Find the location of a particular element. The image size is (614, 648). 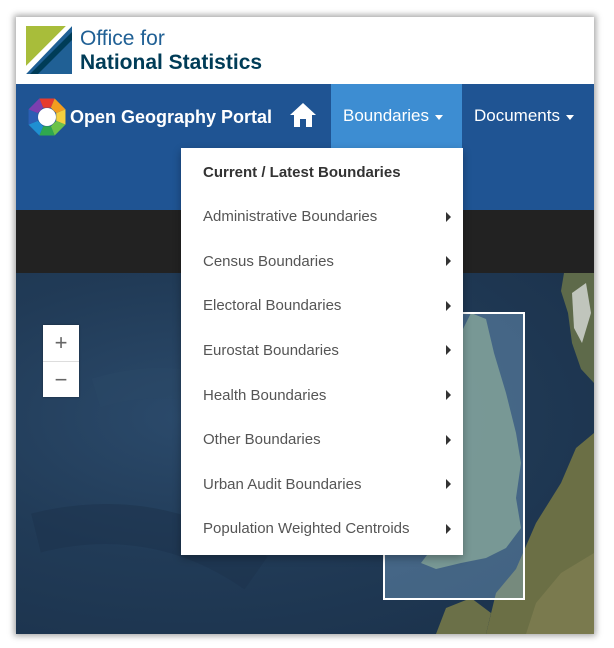

nav-documents: Documents is located at coordinates (528, 116).